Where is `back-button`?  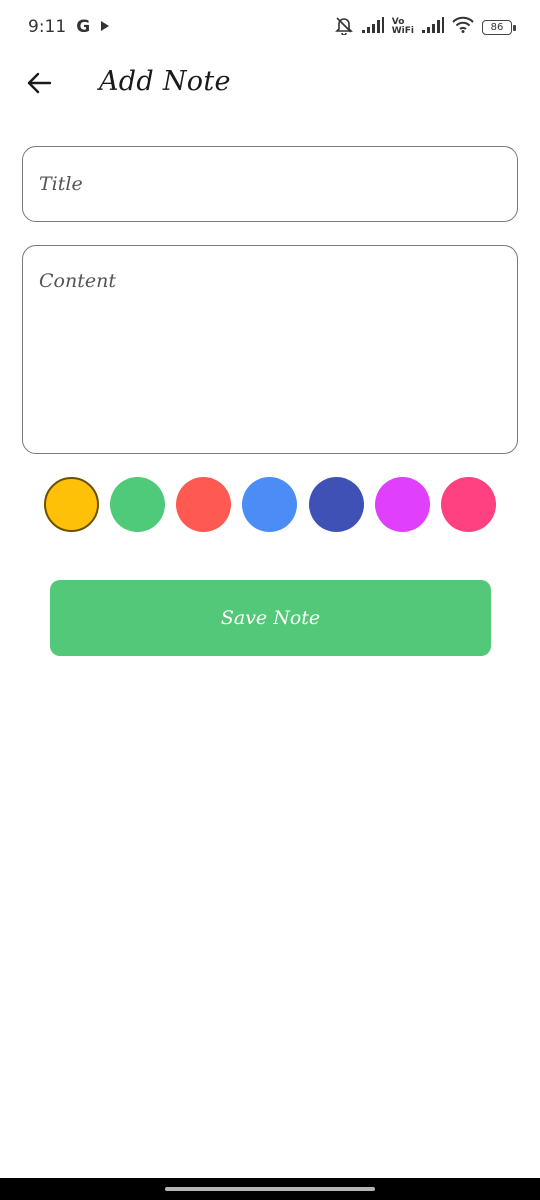
back-button is located at coordinates (39, 85).